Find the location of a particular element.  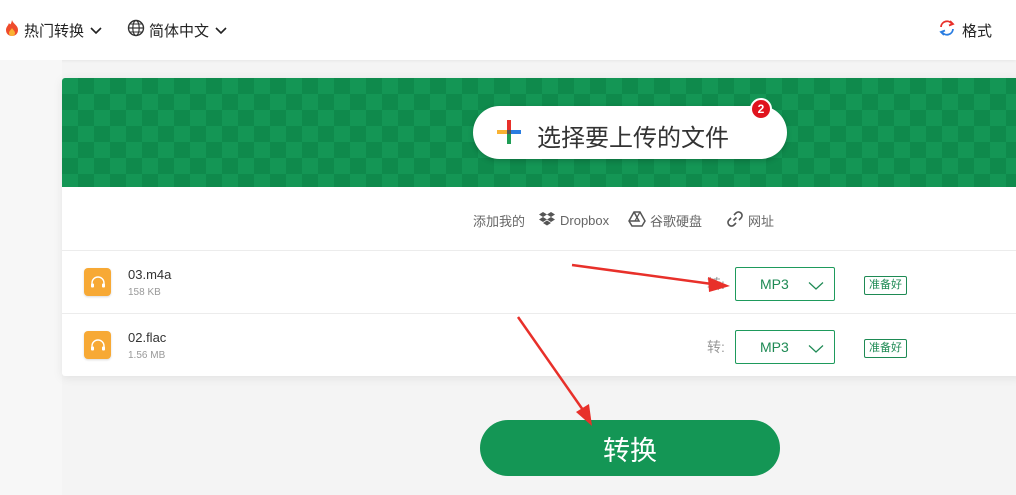

choose-file-label: 选择要上传的文件 is located at coordinates (633, 138).